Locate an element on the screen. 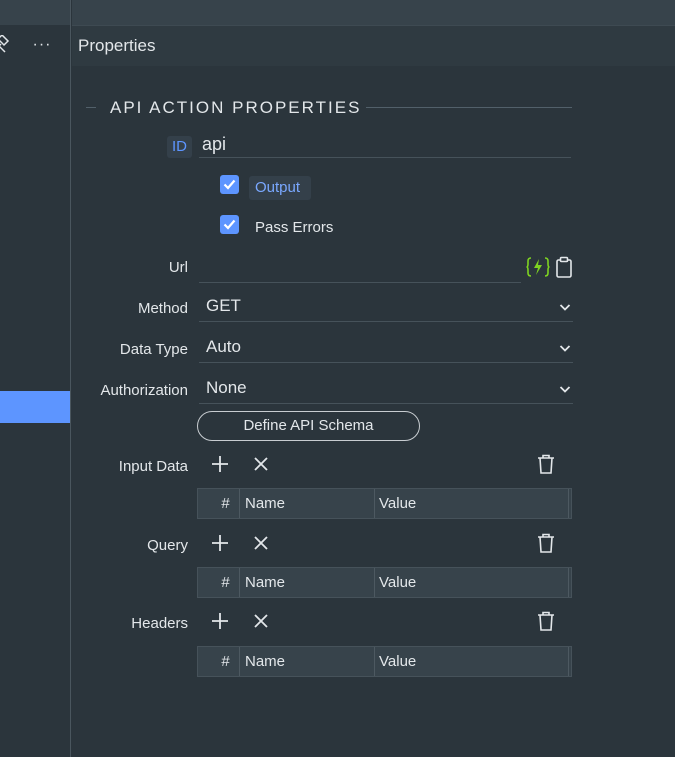  pass-errors-checkbox is located at coordinates (229, 224).